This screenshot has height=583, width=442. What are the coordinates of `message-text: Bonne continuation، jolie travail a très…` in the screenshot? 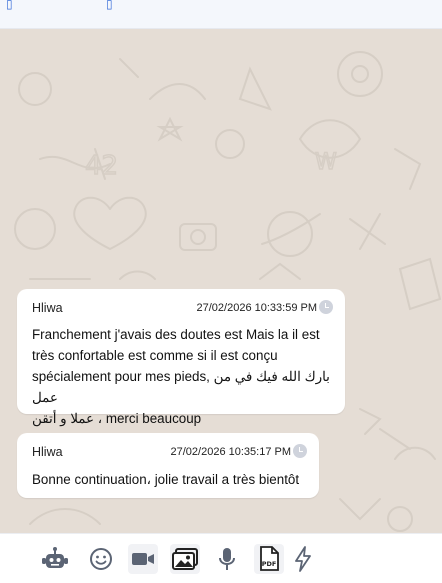 It's located at (166, 479).